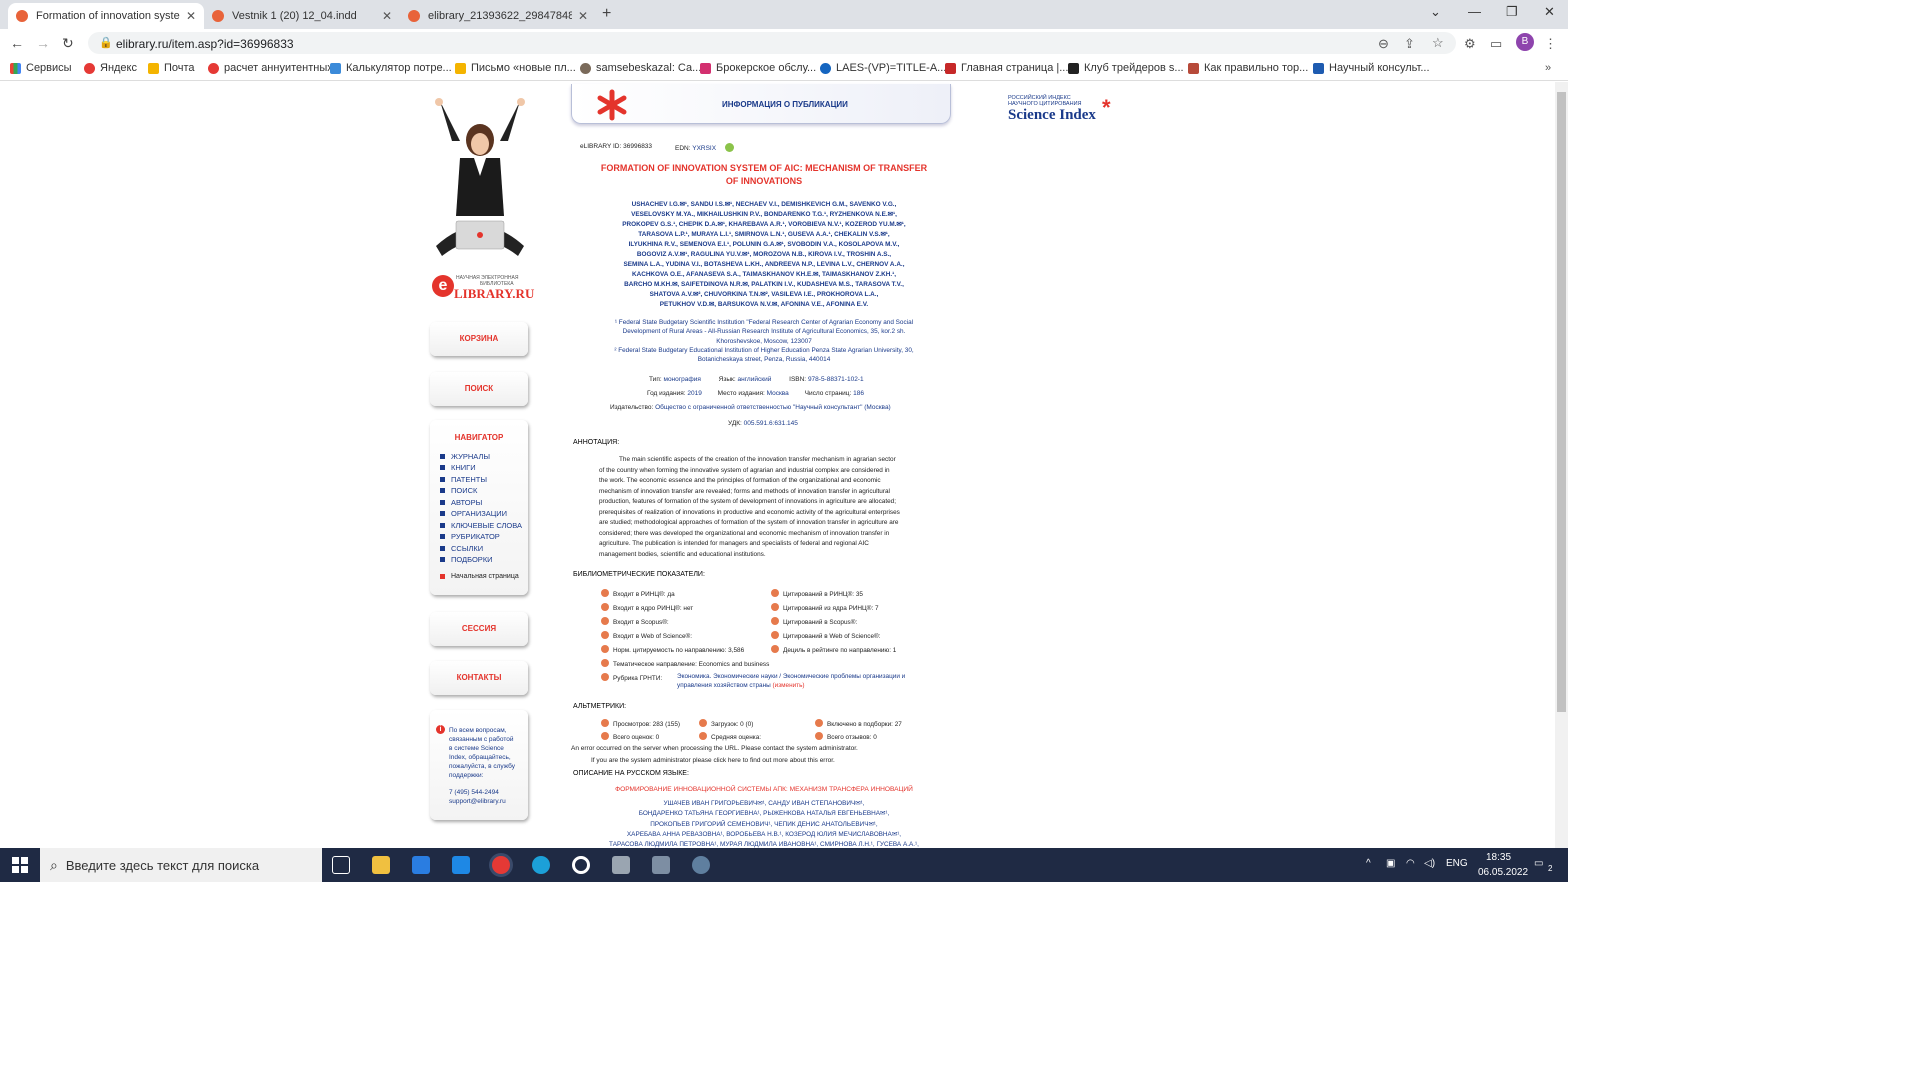 The image size is (1920, 1080). What do you see at coordinates (541, 865) in the screenshot?
I see `edge-icon` at bounding box center [541, 865].